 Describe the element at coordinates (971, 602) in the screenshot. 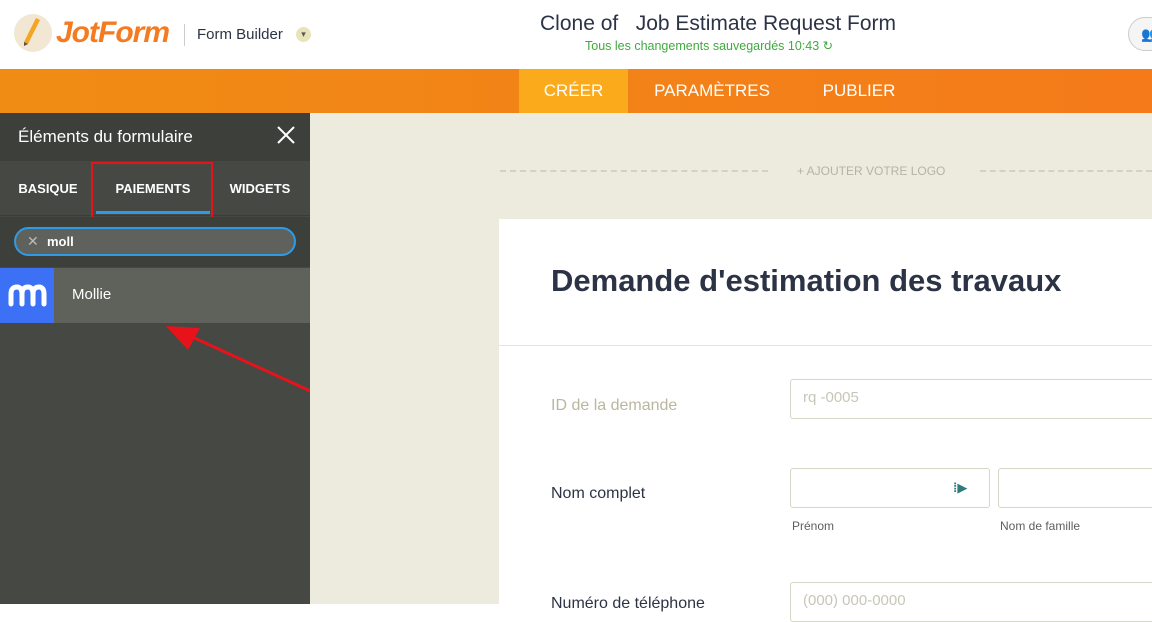

I see `phone-input: (000) 000-0000` at that location.